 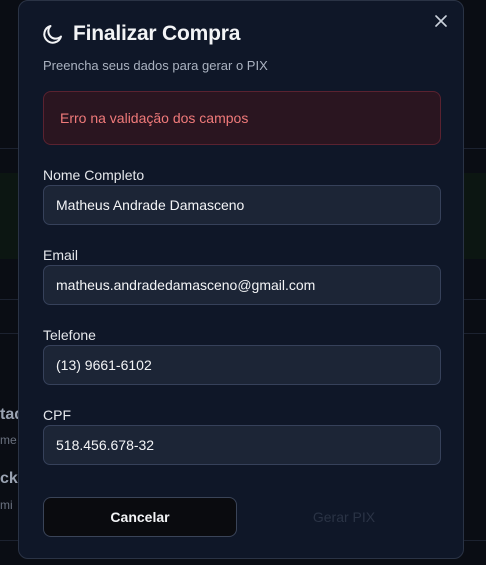 What do you see at coordinates (242, 445) in the screenshot?
I see `cpf-field` at bounding box center [242, 445].